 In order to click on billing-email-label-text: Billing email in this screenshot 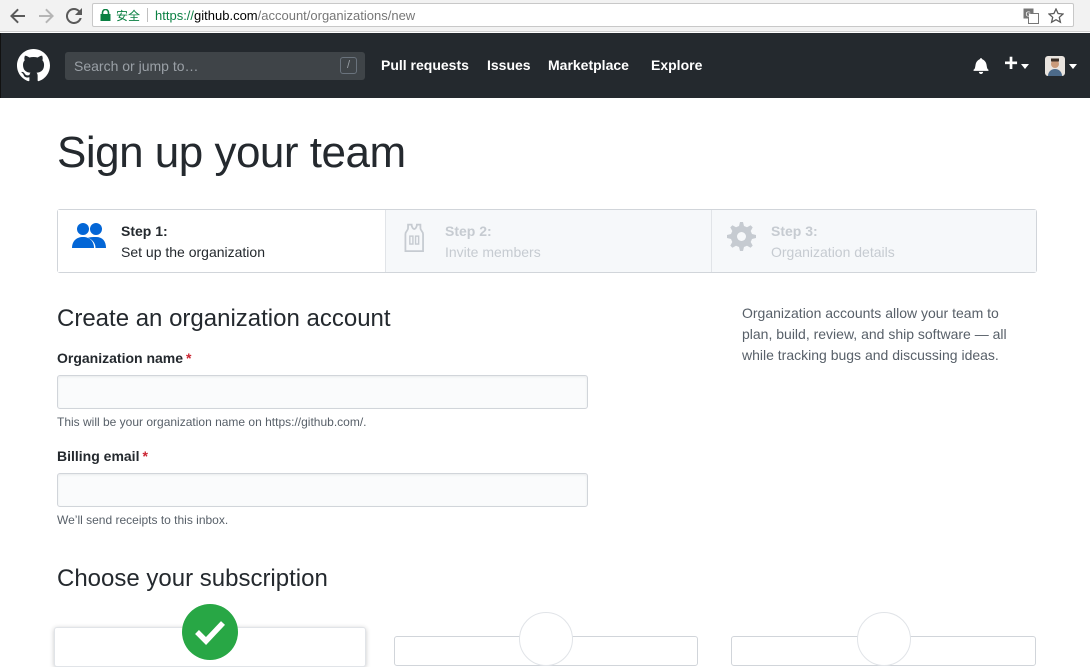, I will do `click(98, 456)`.